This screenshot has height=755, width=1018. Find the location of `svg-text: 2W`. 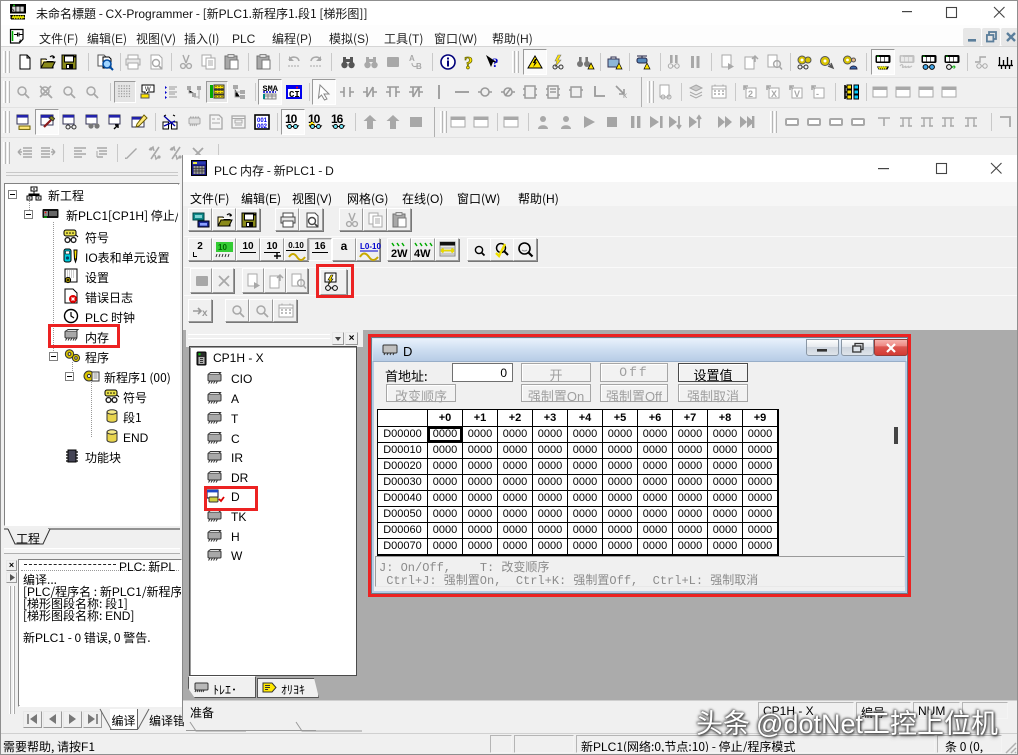

svg-text: 2W is located at coordinates (399, 254).